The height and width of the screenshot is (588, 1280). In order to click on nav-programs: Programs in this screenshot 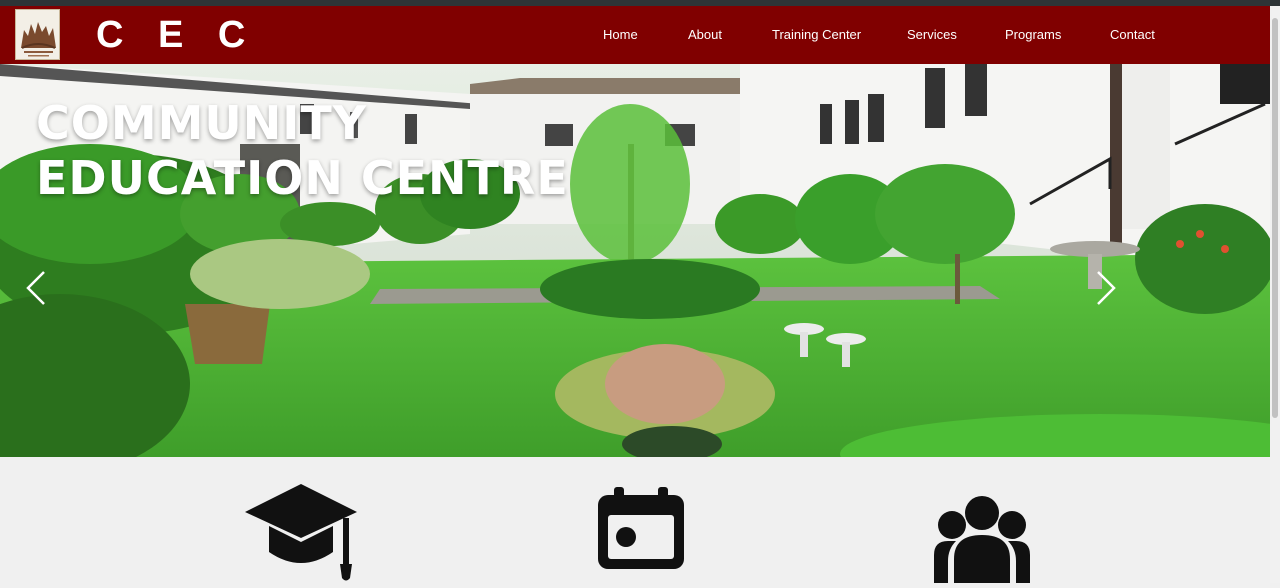, I will do `click(1033, 34)`.